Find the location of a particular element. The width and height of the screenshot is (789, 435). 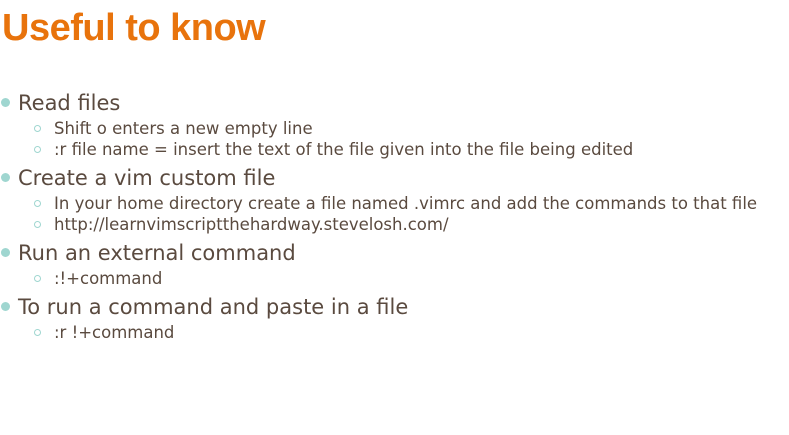

list-item: :!+command is located at coordinates (394, 279).